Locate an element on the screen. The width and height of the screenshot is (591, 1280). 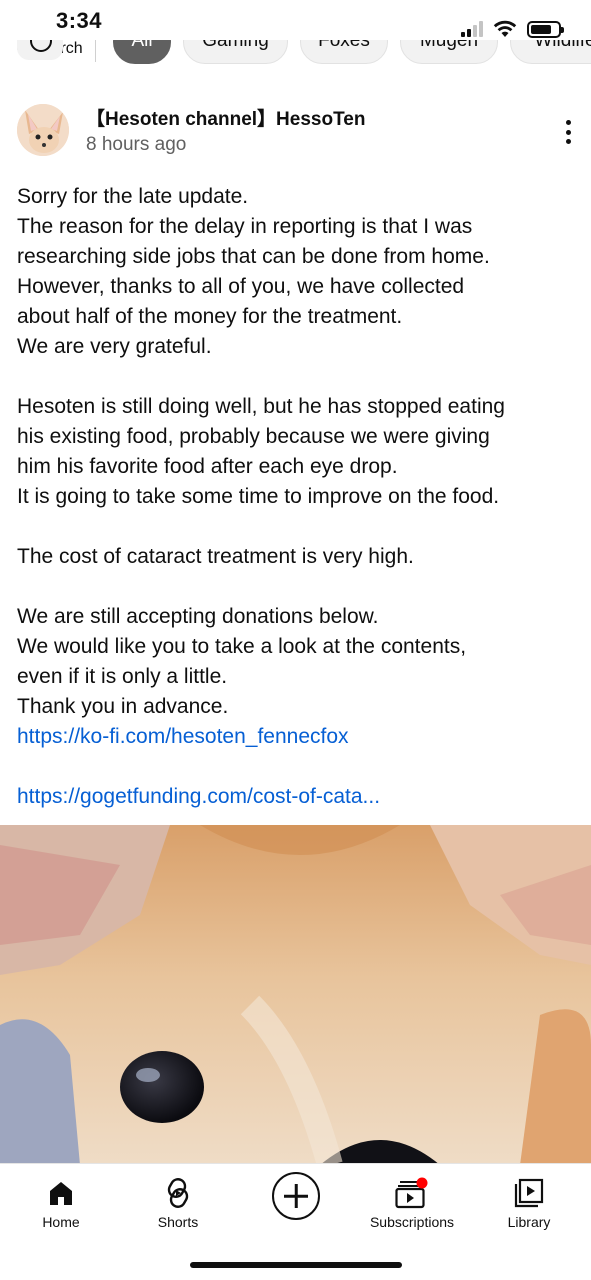
nav-library: Library is located at coordinates (529, 1202).